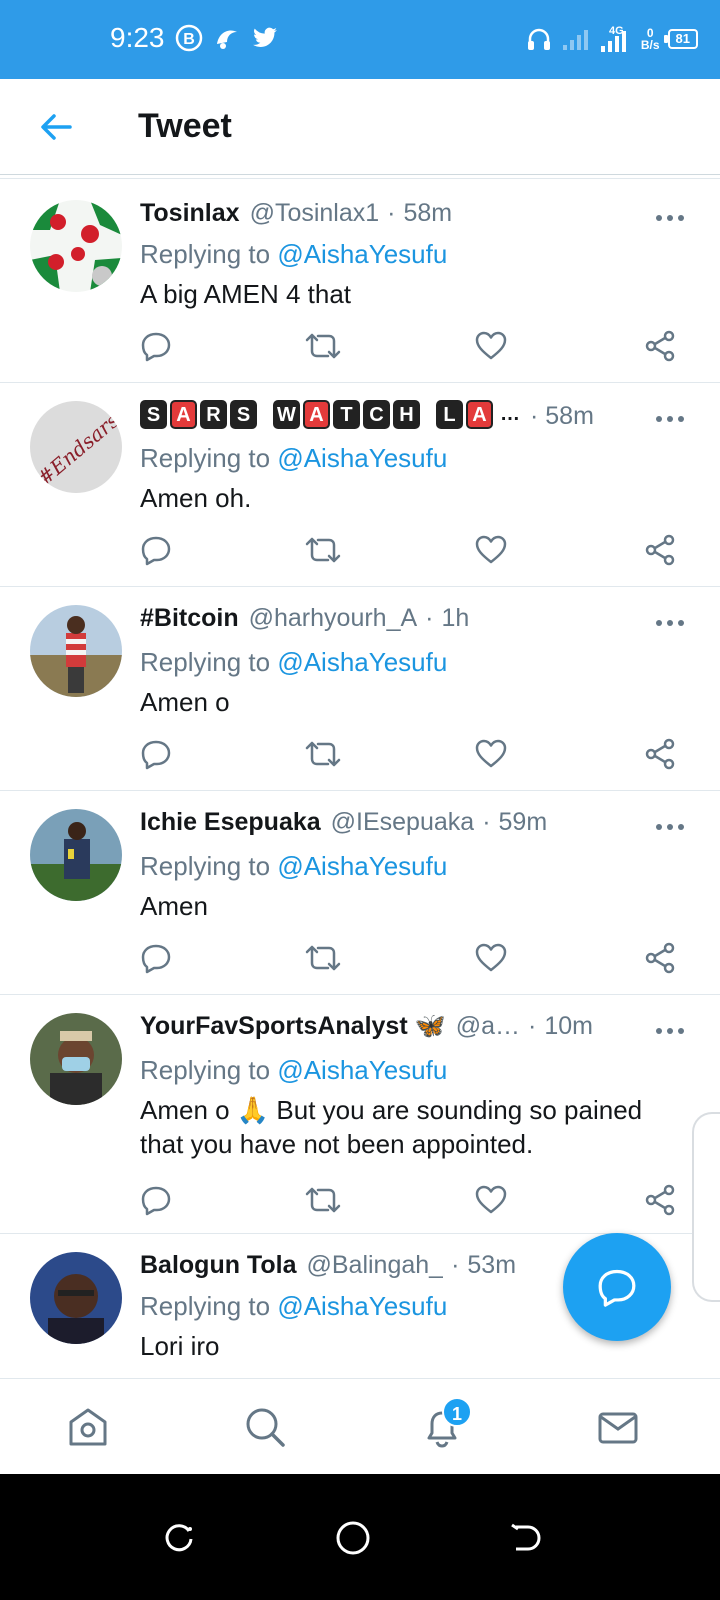  Describe the element at coordinates (492, 1265) in the screenshot. I see `tweet-time: 53m` at that location.